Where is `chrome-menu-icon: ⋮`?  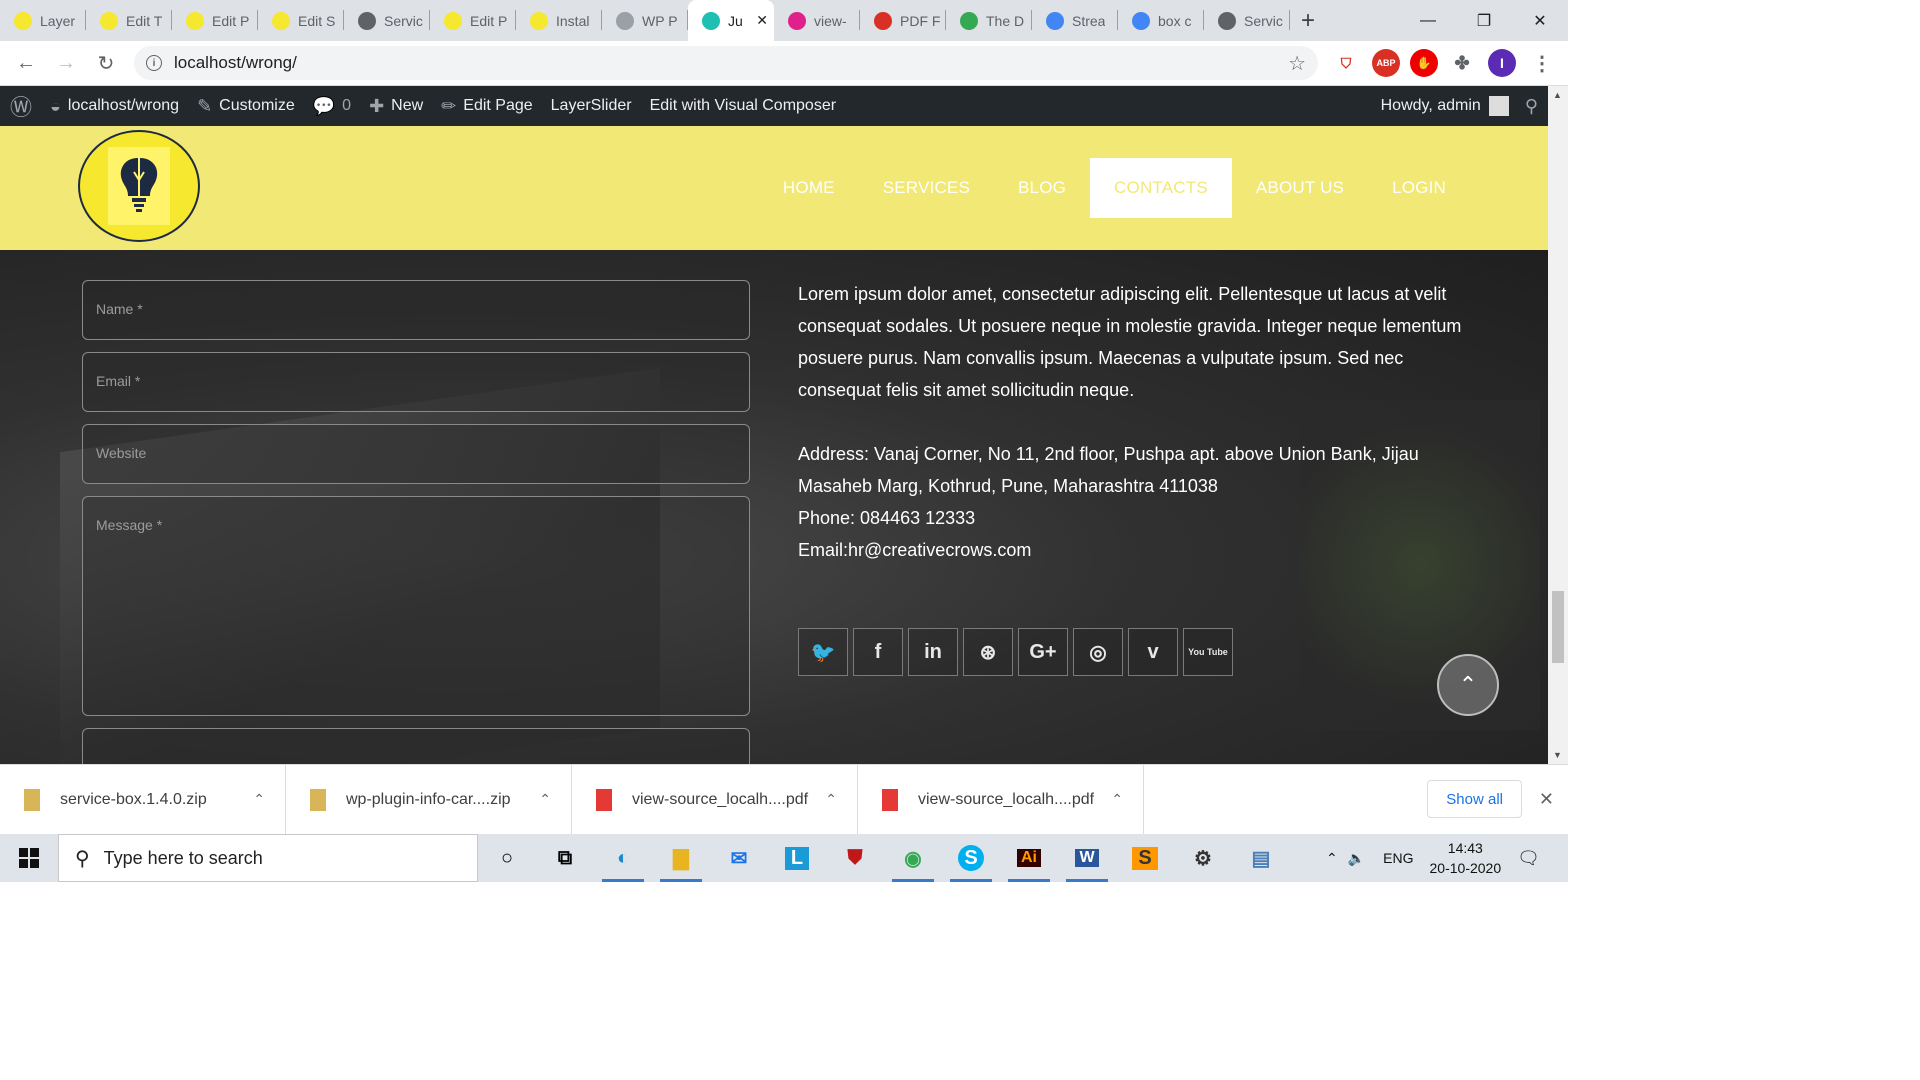
chrome-menu-icon: ⋮ is located at coordinates (1542, 63).